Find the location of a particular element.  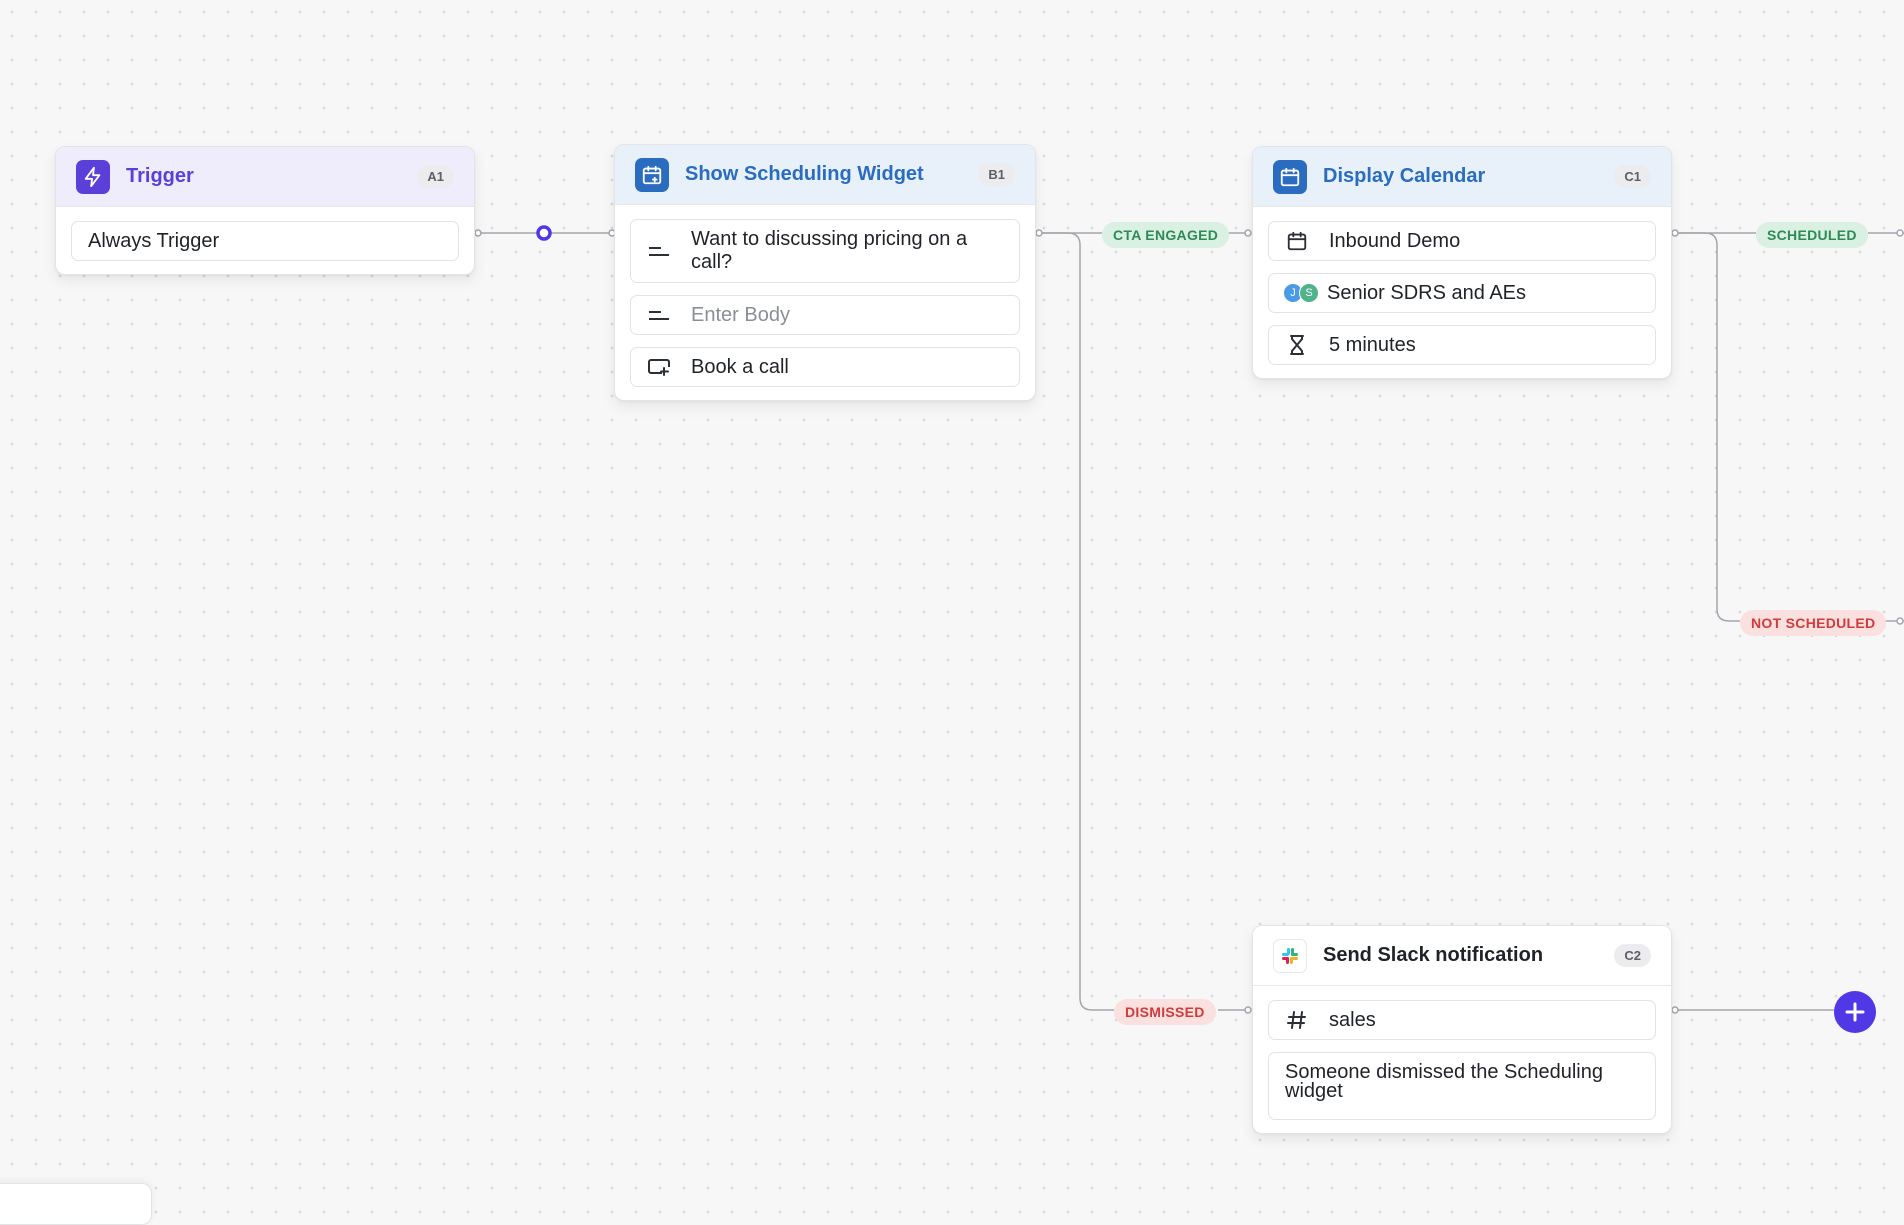

lightning-bolt-icon is located at coordinates (93, 176).